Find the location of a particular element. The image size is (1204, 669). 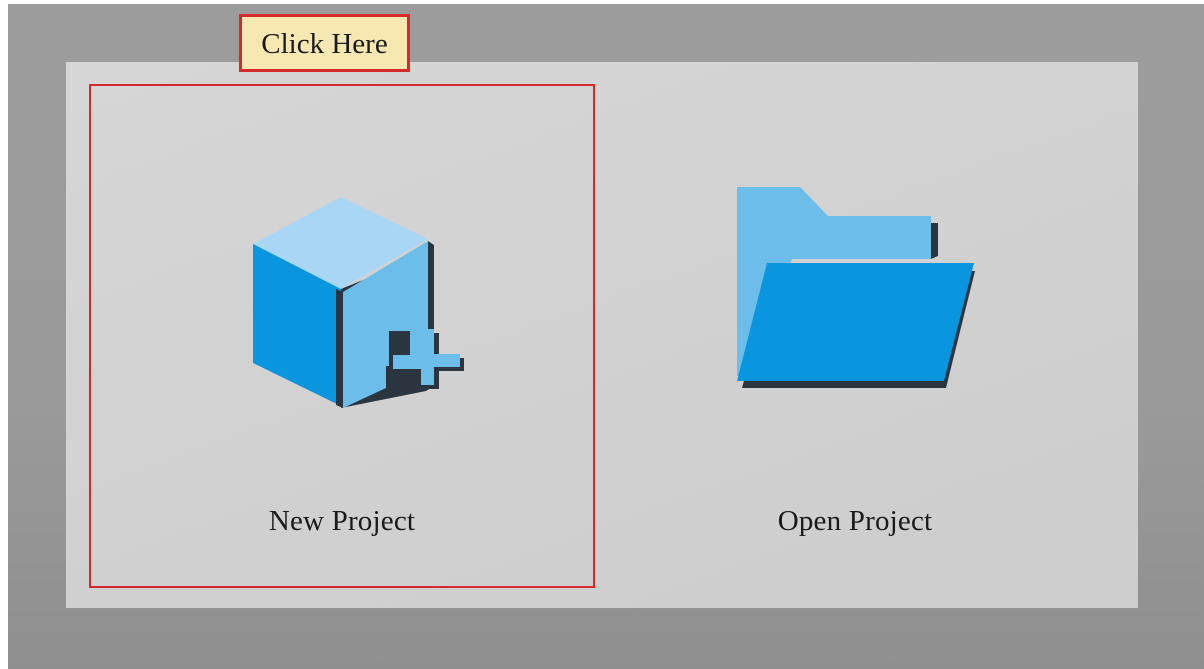

new-project-label: New Project is located at coordinates (342, 521).